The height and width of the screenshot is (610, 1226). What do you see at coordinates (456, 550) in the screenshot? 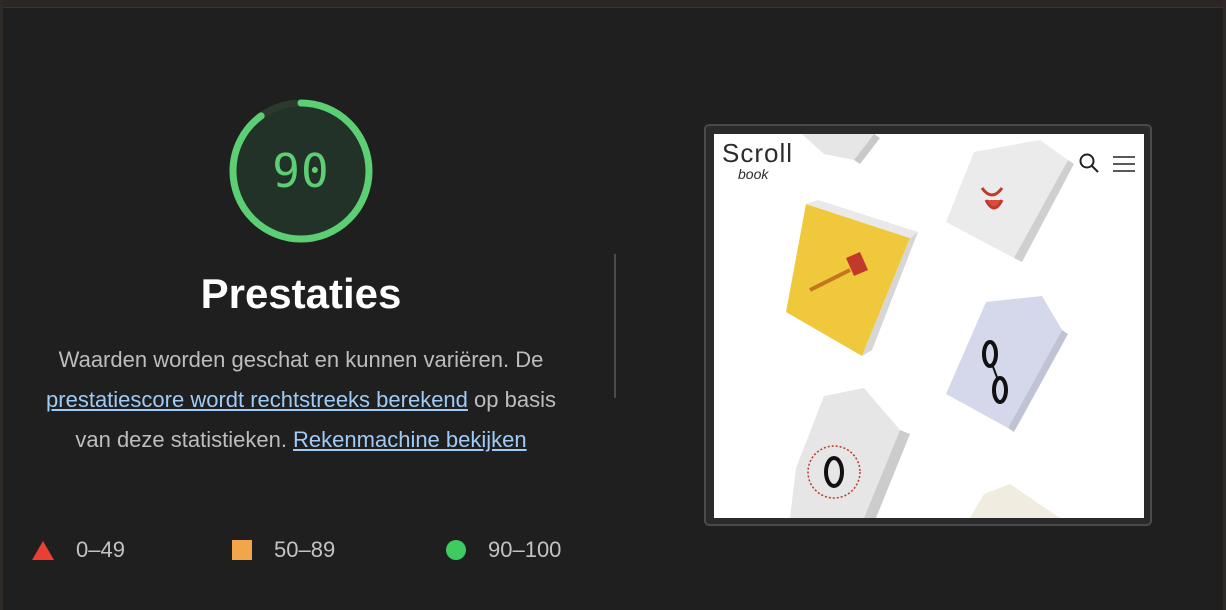
I see `pass-circle-icon` at bounding box center [456, 550].